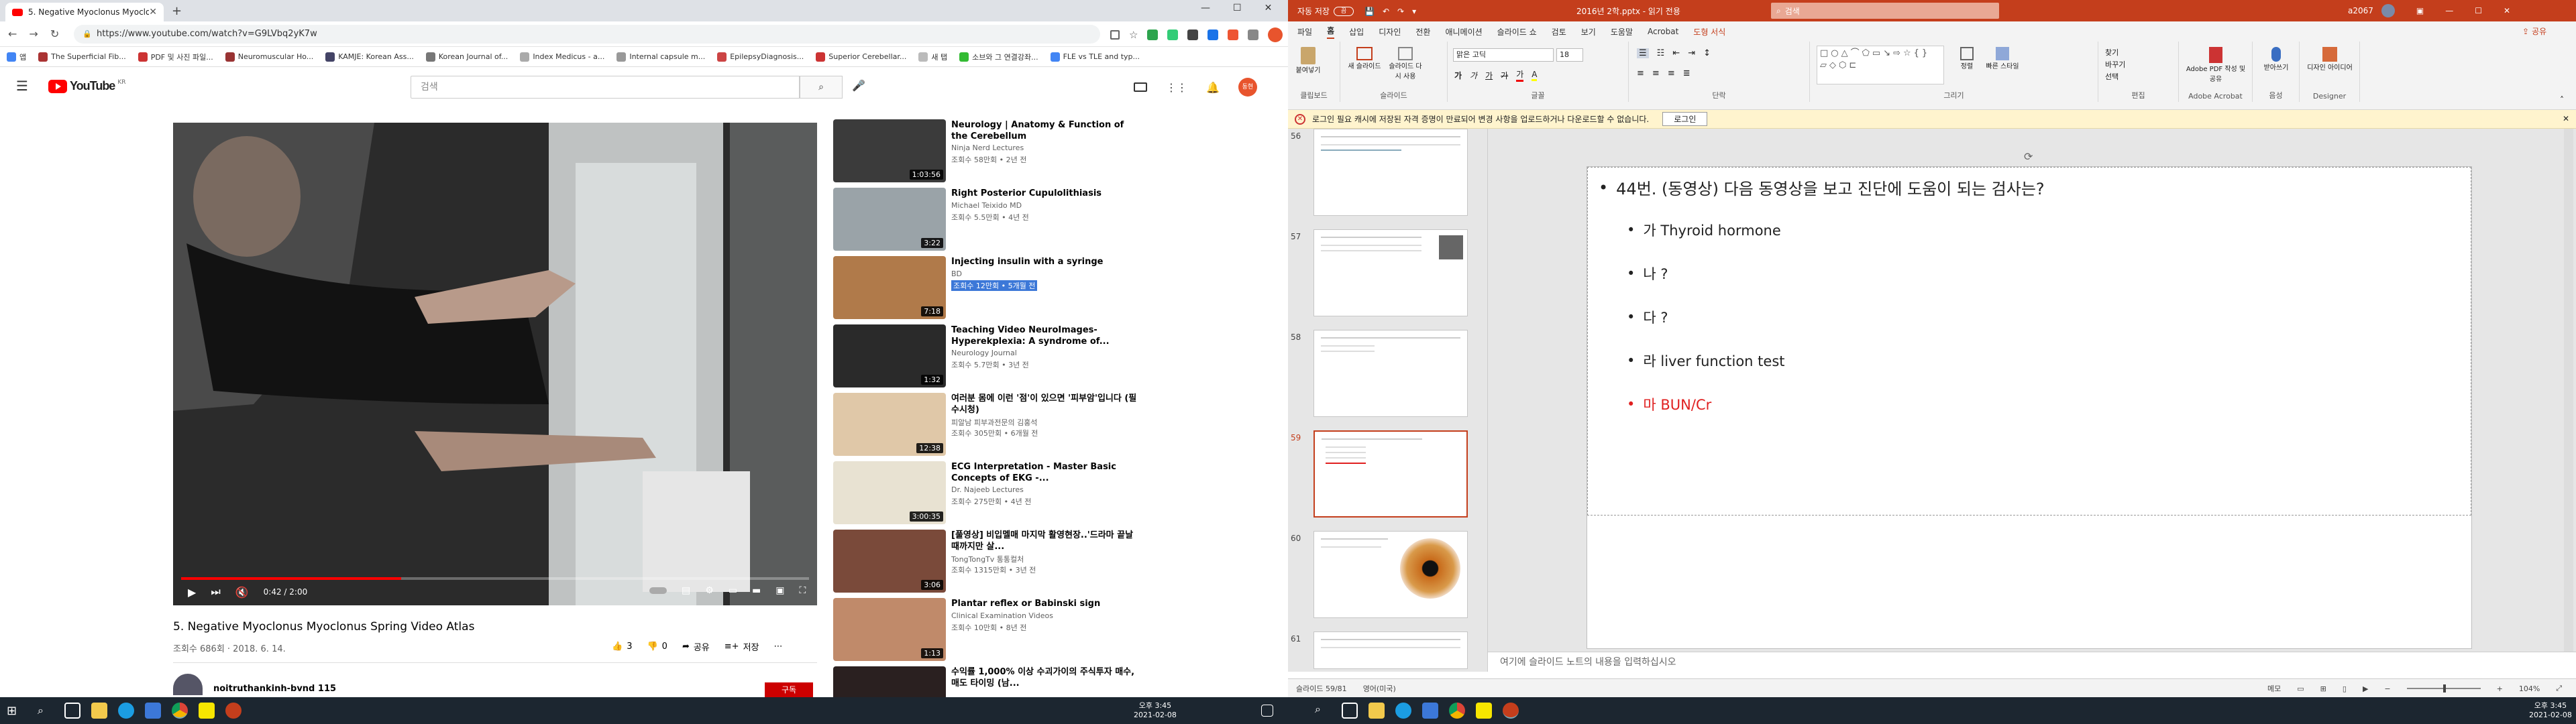 This screenshot has height=724, width=2576. What do you see at coordinates (2329, 59) in the screenshot?
I see `design-ideas-button: 디자인 아이디어` at bounding box center [2329, 59].